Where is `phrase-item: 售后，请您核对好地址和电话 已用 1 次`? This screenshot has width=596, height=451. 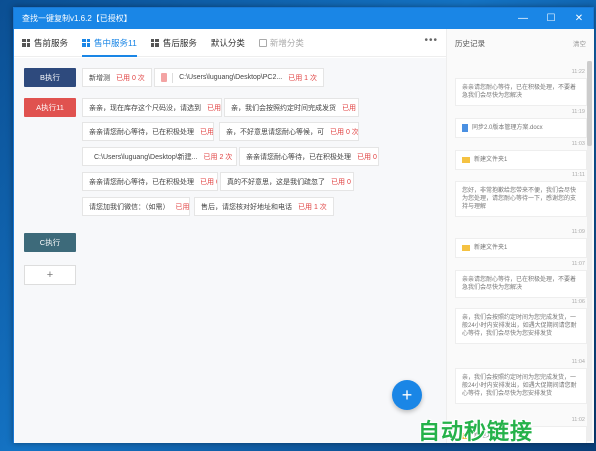 phrase-item: 售后，请您核对好地址和电话 已用 1 次 is located at coordinates (264, 206).